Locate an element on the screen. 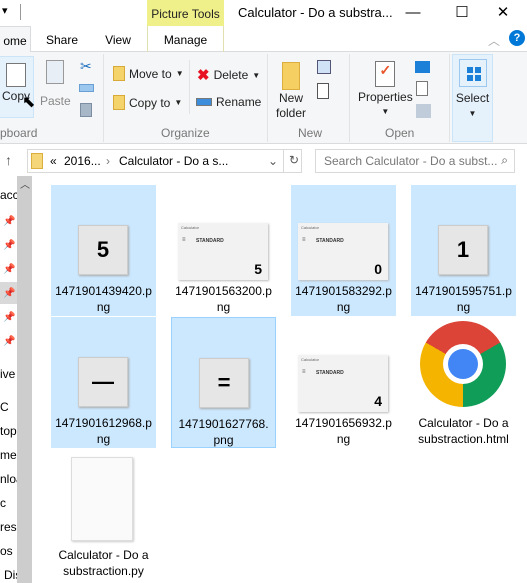 This screenshot has width=527, height=583. file-item: Calculator - Do a substraction.py is located at coordinates (103, 514).